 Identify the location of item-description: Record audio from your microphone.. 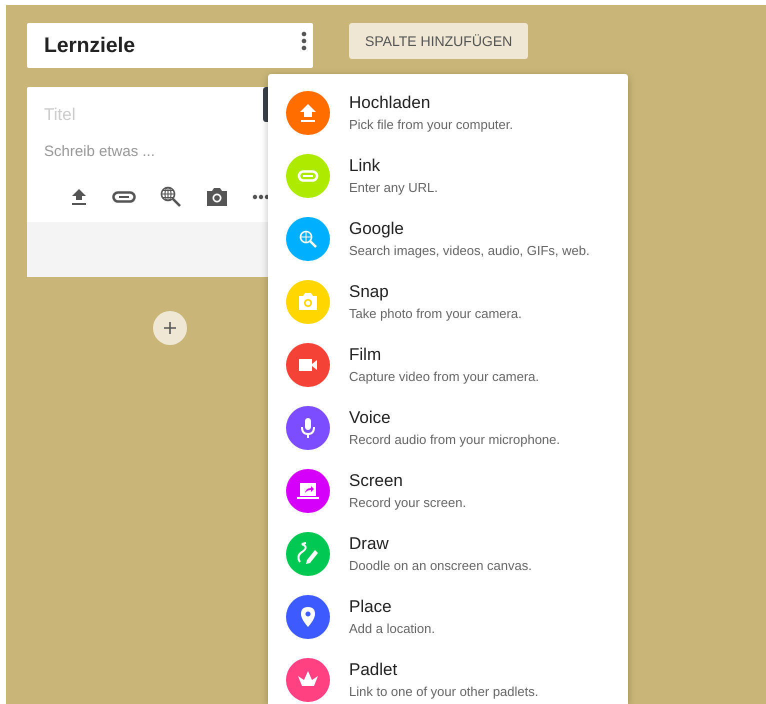
(454, 439).